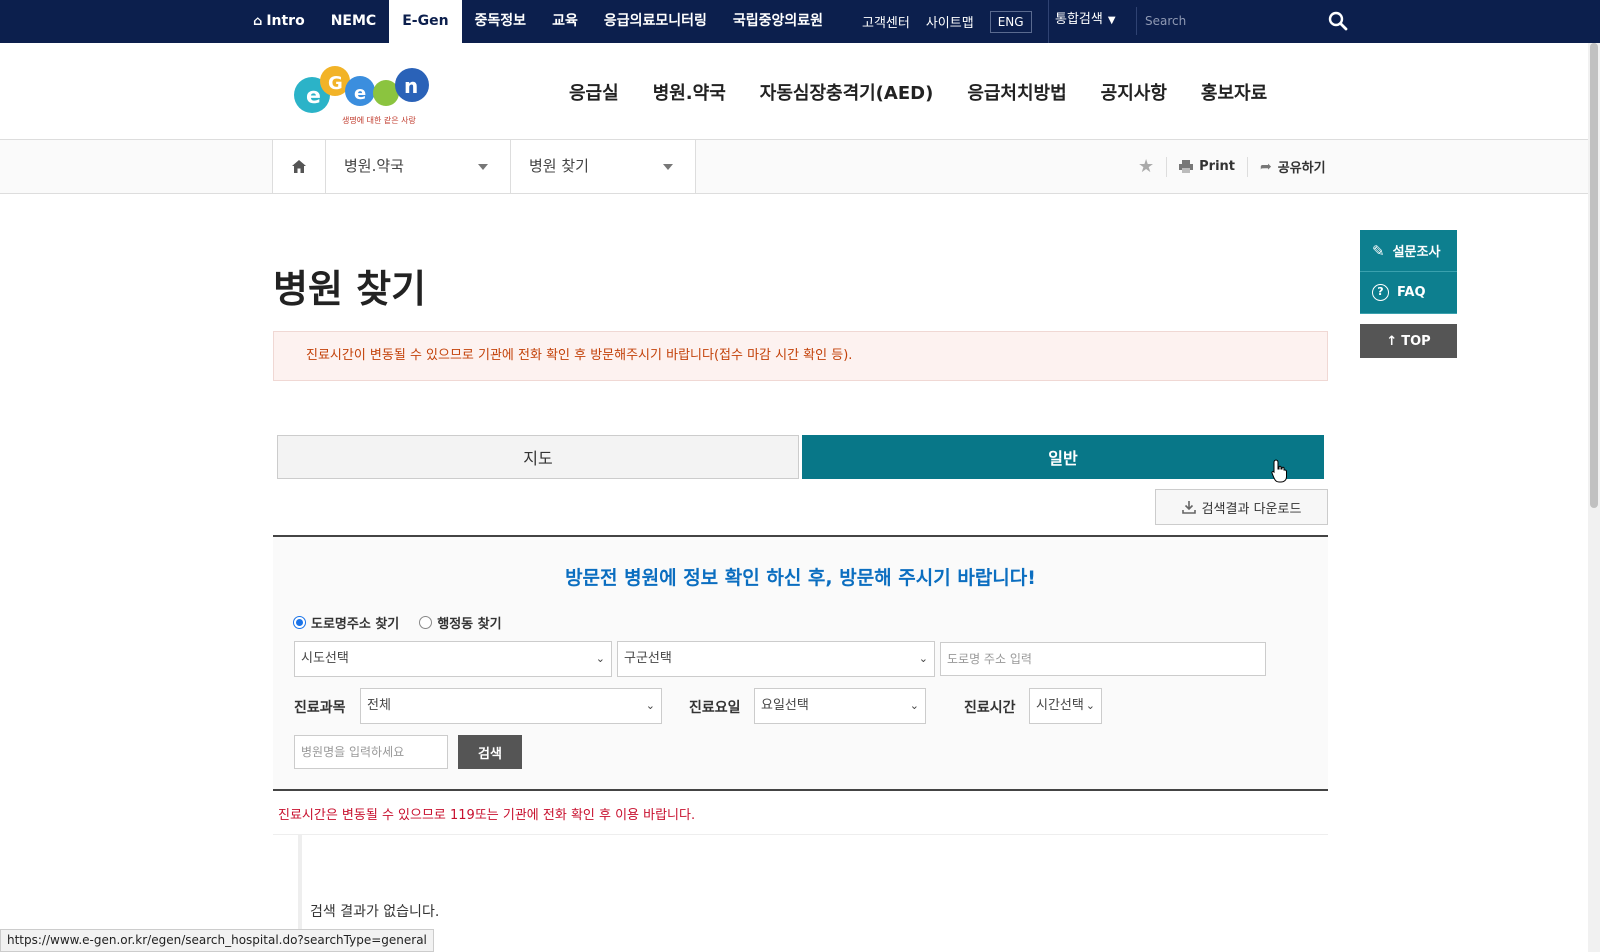  Describe the element at coordinates (350, 289) in the screenshot. I see `page-title: 병원 찾기` at that location.